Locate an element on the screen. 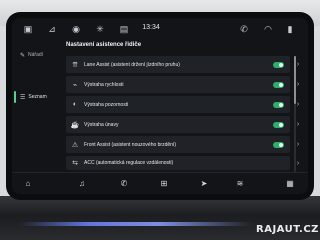 The height and width of the screenshot is (240, 320). toggle-lane-assist is located at coordinates (278, 64).